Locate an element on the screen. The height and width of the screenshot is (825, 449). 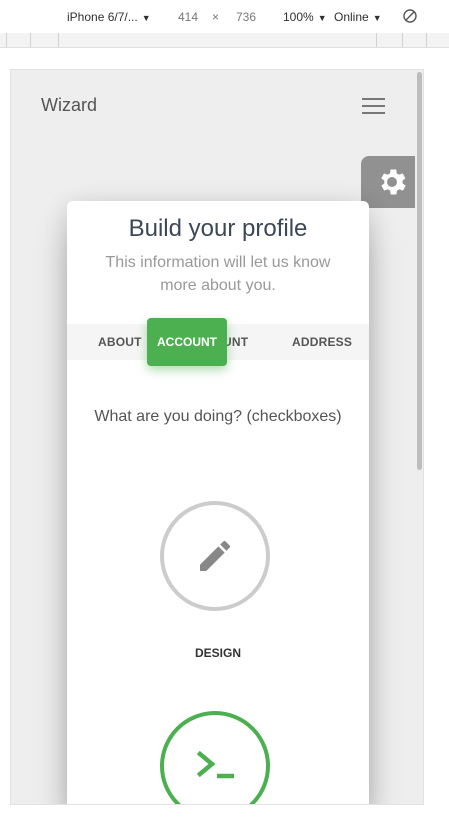
tab-address: ADDRESS is located at coordinates (322, 342).